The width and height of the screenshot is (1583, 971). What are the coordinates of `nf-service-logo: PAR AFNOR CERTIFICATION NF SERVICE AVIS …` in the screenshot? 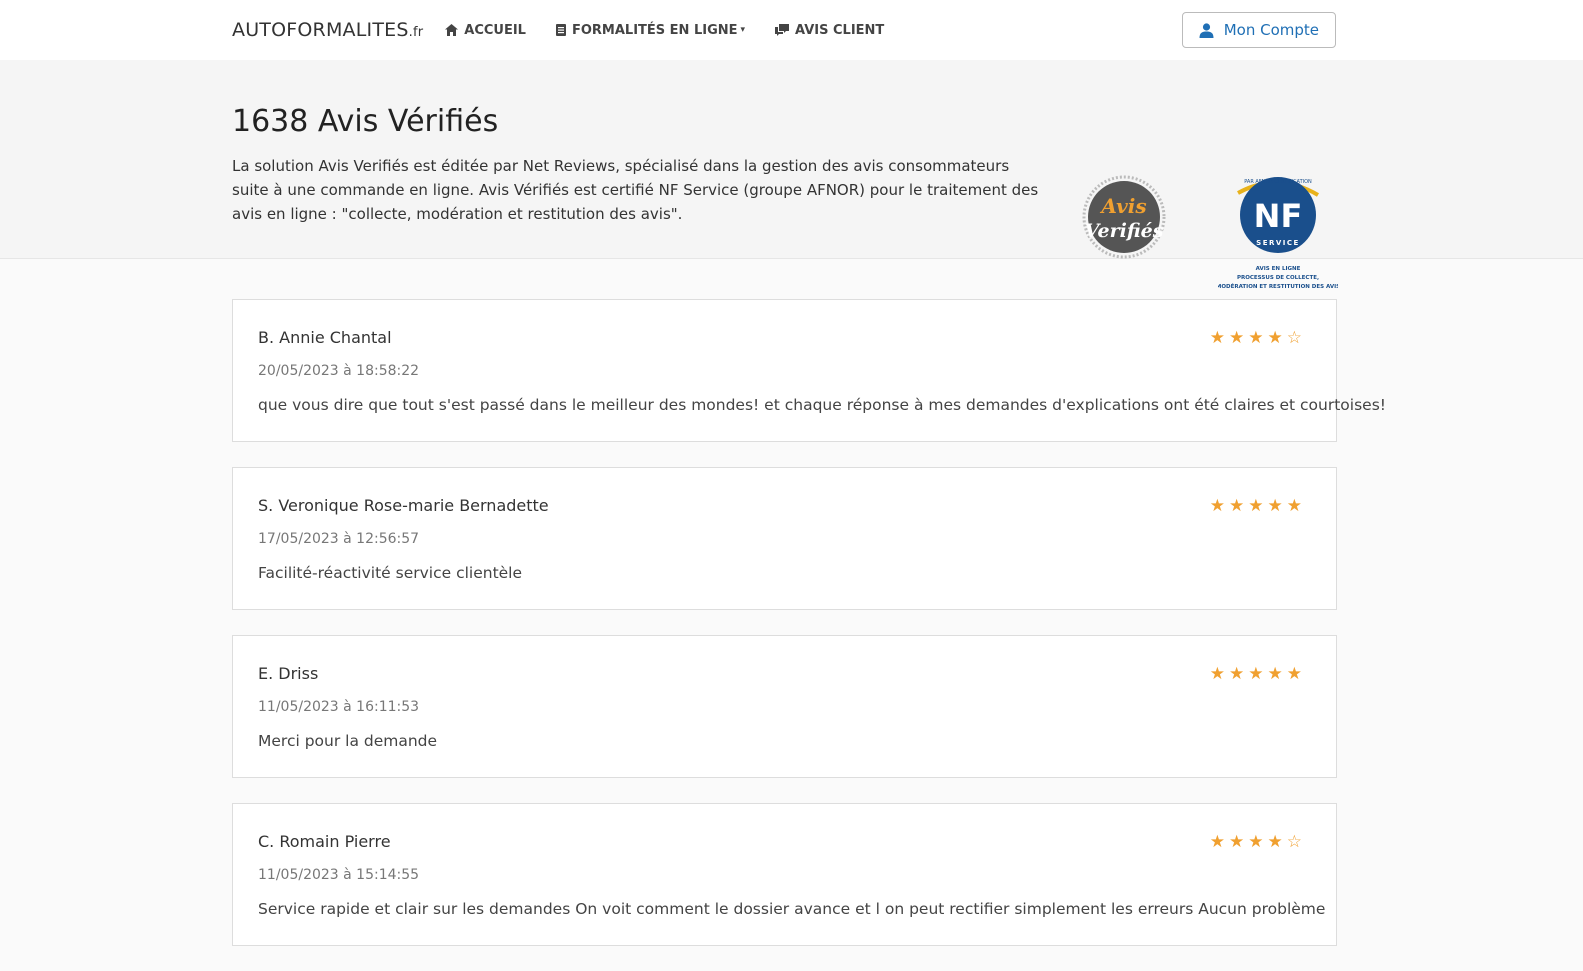 It's located at (1278, 233).